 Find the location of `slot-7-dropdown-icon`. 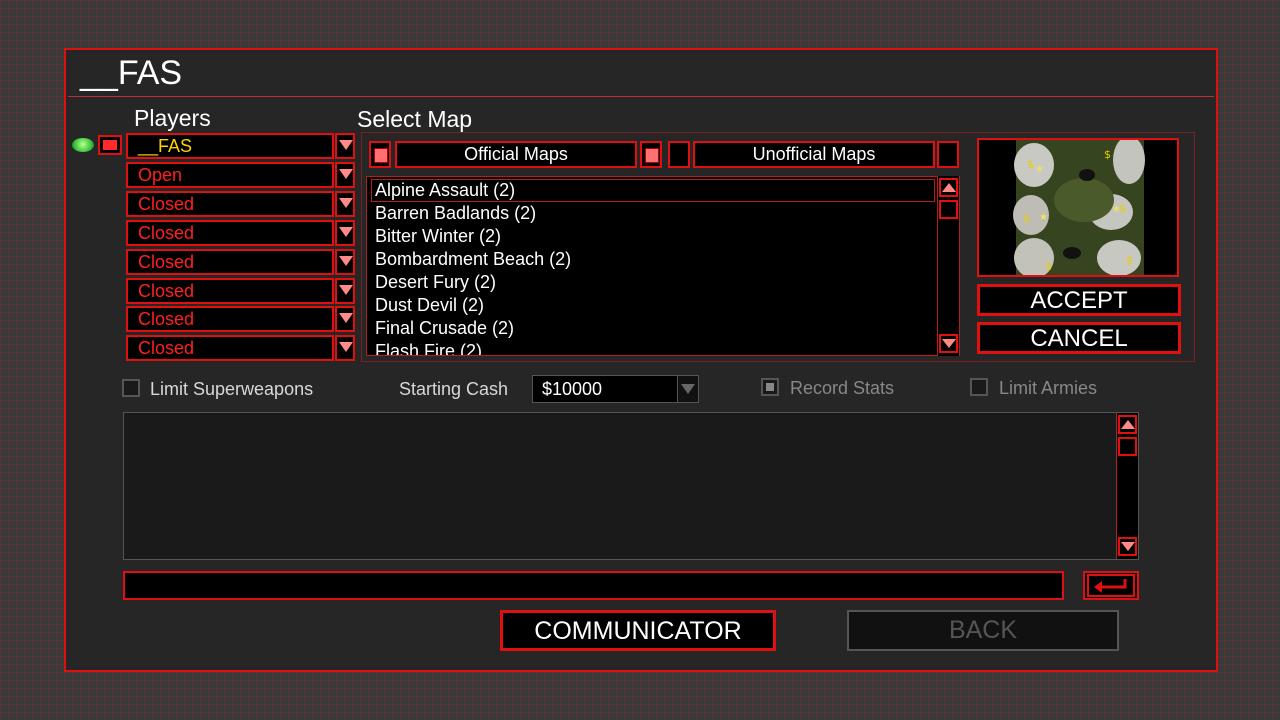

slot-7-dropdown-icon is located at coordinates (345, 319).